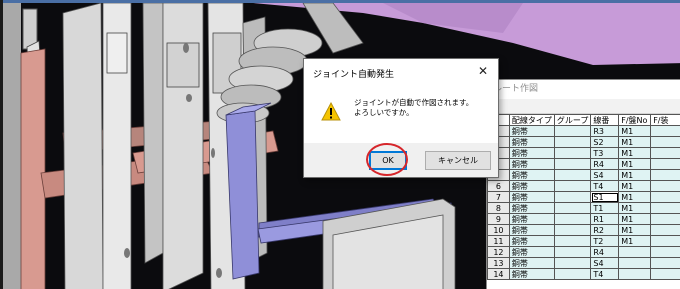 This screenshot has height=289, width=680. Describe the element at coordinates (605, 241) in the screenshot. I see `table-cell: T2` at that location.